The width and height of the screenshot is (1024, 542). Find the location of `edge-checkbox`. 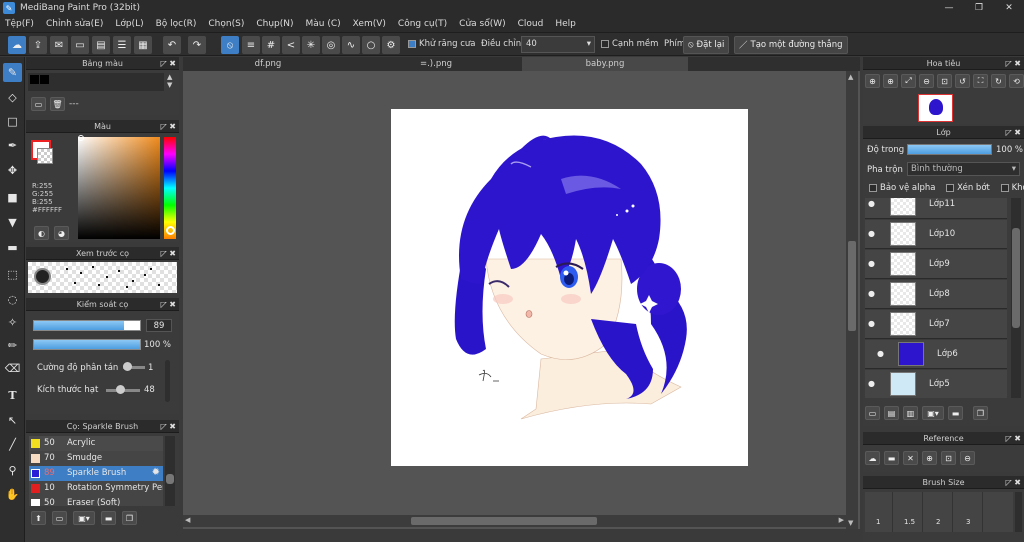

edge-checkbox is located at coordinates (605, 43).